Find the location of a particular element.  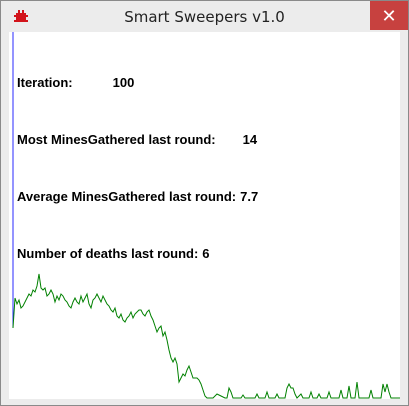

close-icon: ✕ is located at coordinates (389, 15).